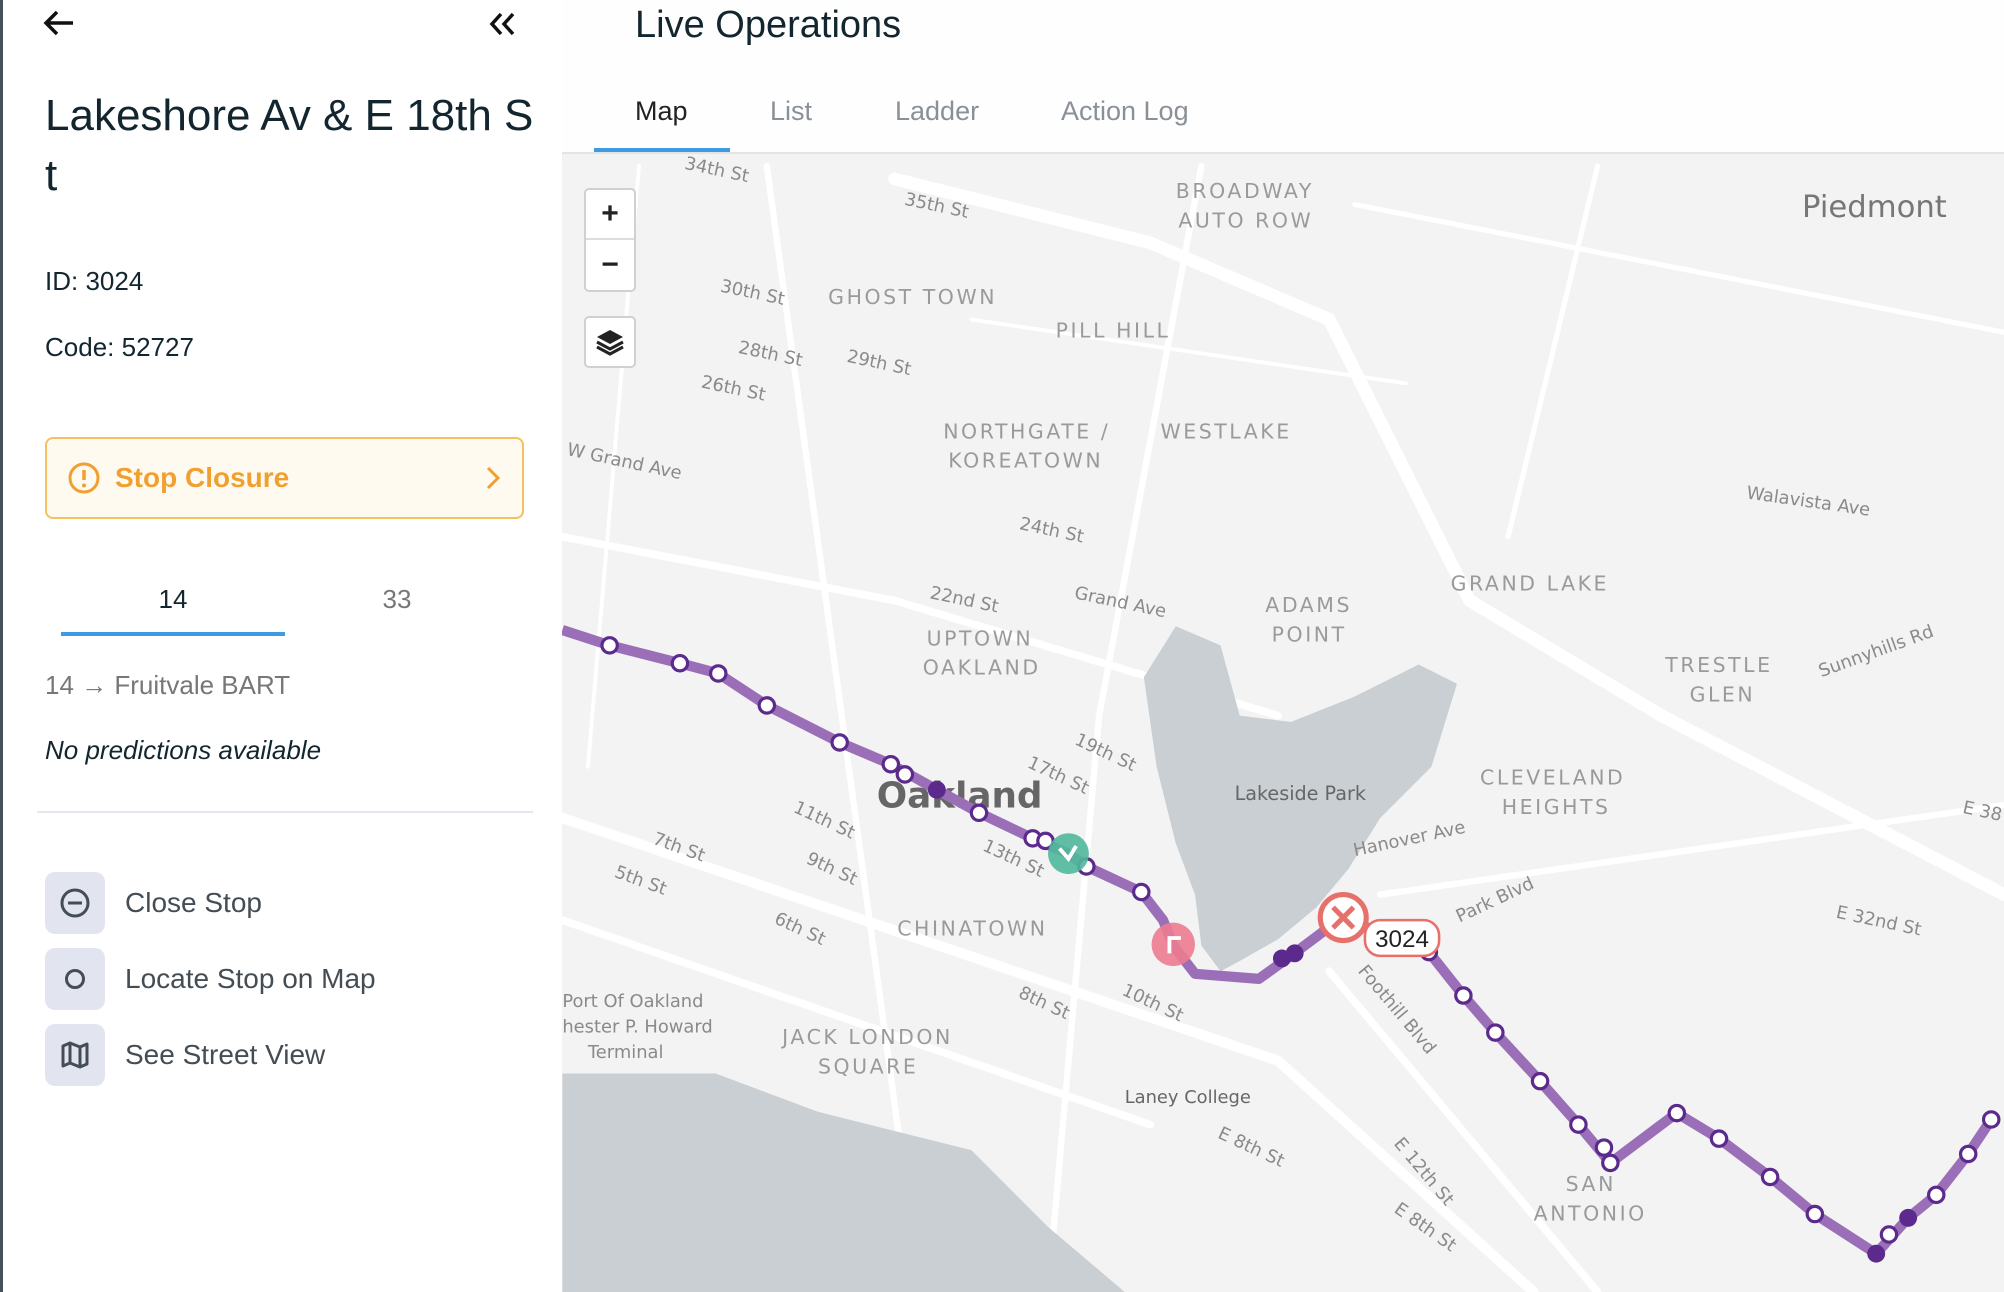  I want to click on label: PILL HILL, so click(1113, 330).